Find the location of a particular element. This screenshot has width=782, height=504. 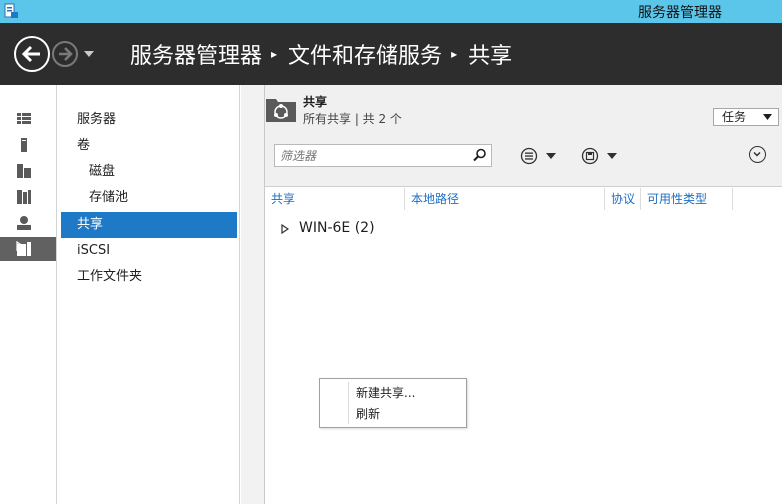

expand-collapse-button is located at coordinates (757, 154).